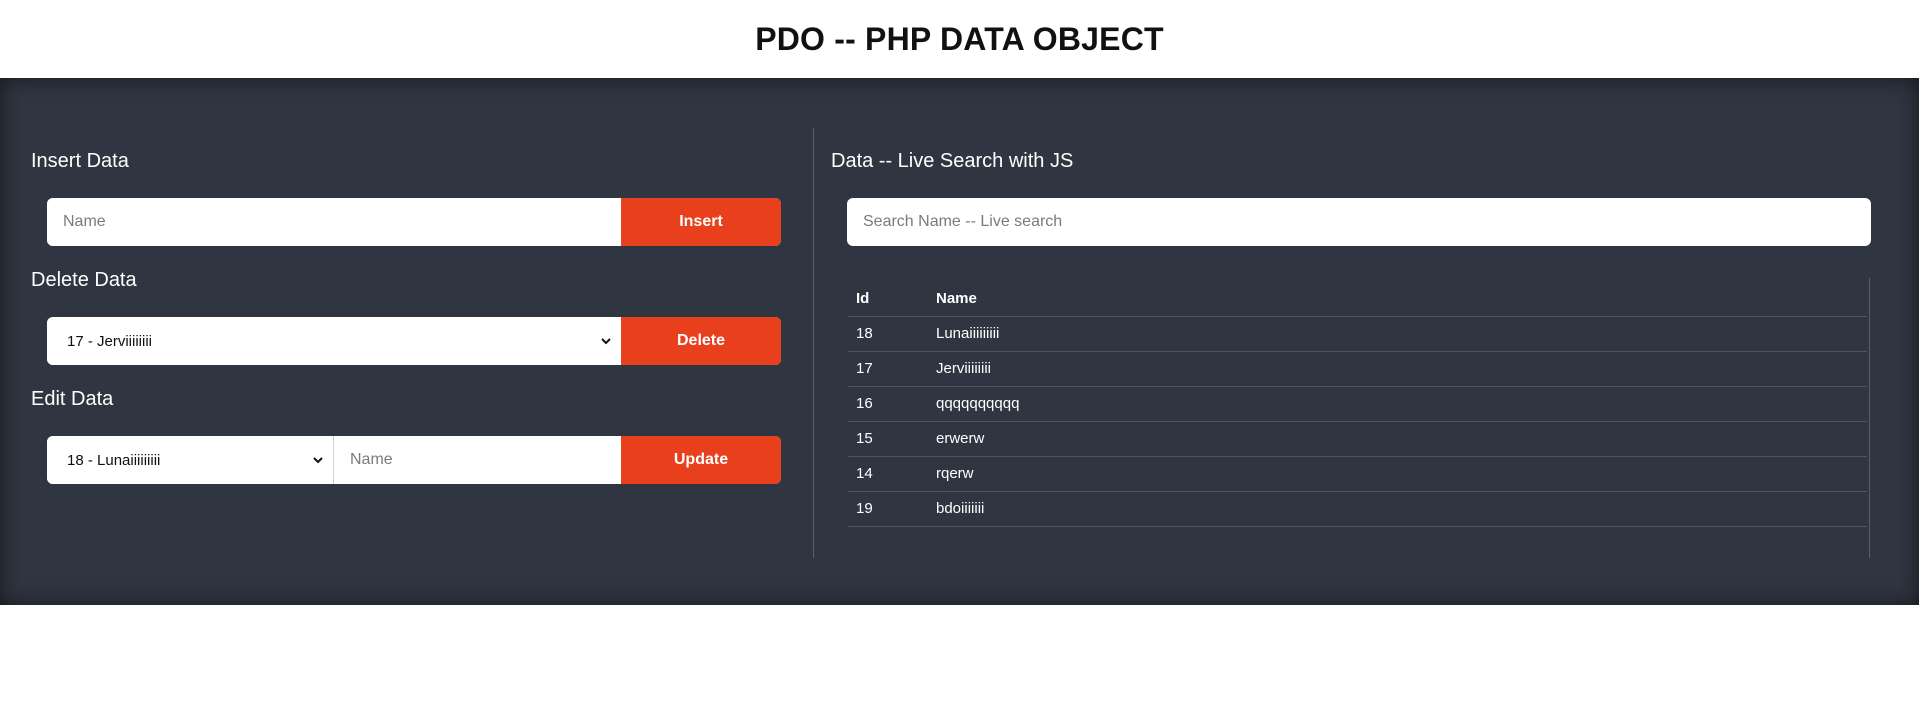  Describe the element at coordinates (888, 509) in the screenshot. I see `row-id: 19` at that location.